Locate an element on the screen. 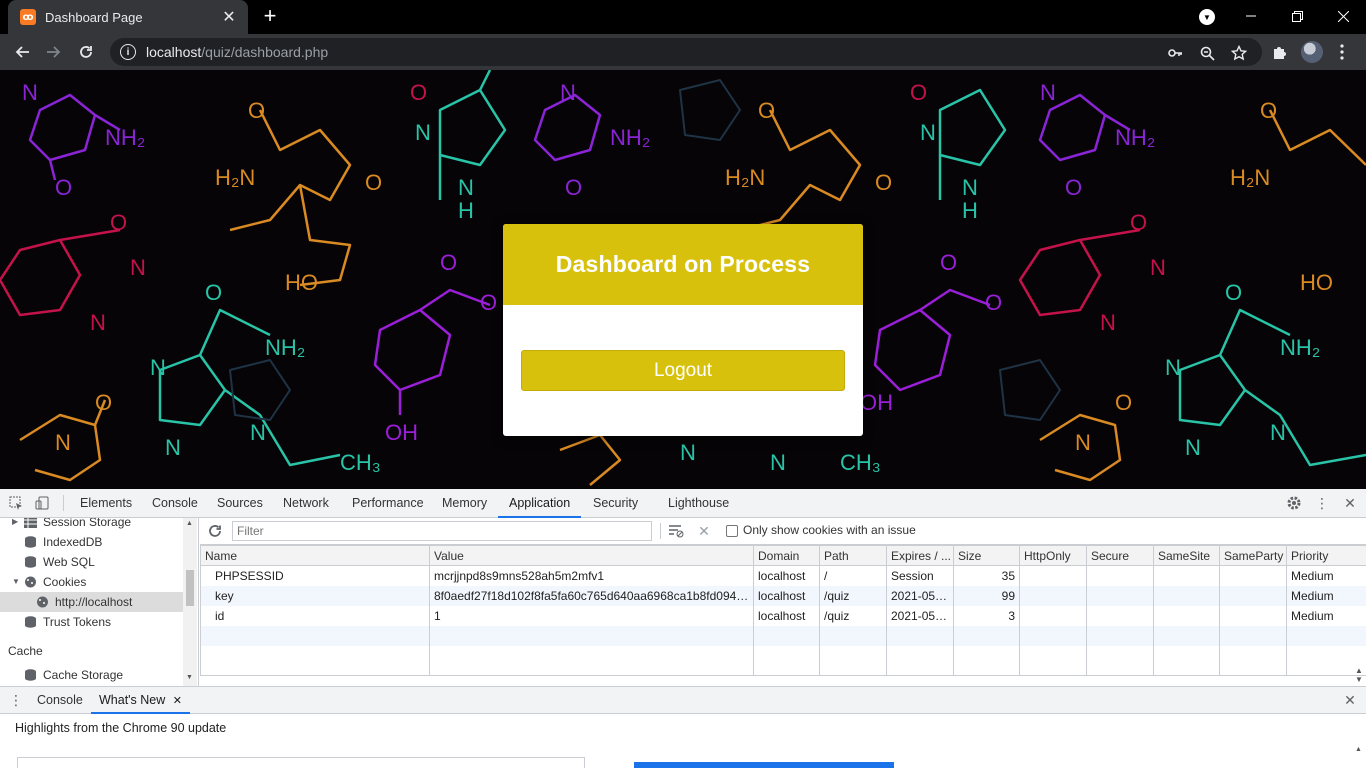  drawer-menu-icon: ⋮ is located at coordinates (16, 700).